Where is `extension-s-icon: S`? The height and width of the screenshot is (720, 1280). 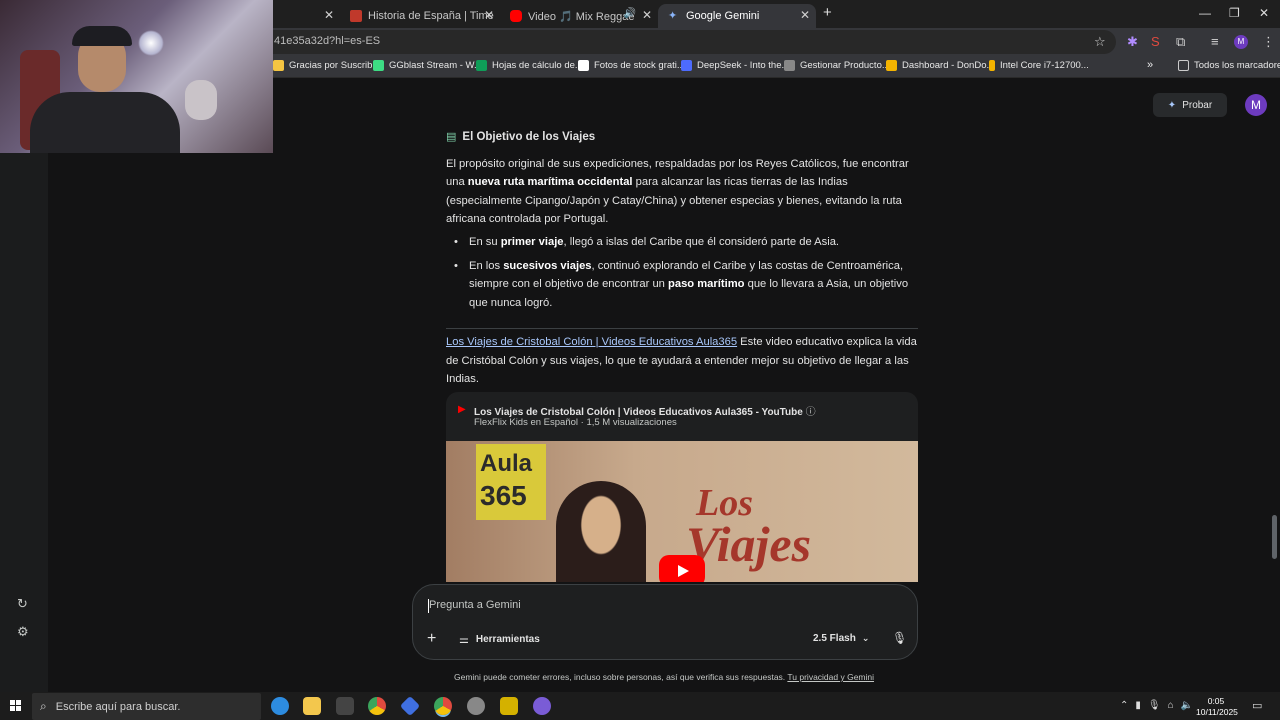
extension-s-icon: S is located at coordinates (1155, 41).